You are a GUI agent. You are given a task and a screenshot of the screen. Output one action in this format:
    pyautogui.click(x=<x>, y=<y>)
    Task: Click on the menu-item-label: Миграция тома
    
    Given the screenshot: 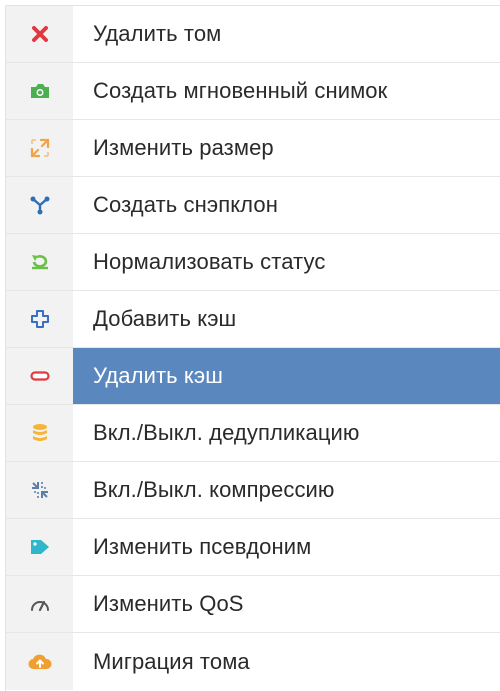 What is the action you would take?
    pyautogui.click(x=171, y=661)
    